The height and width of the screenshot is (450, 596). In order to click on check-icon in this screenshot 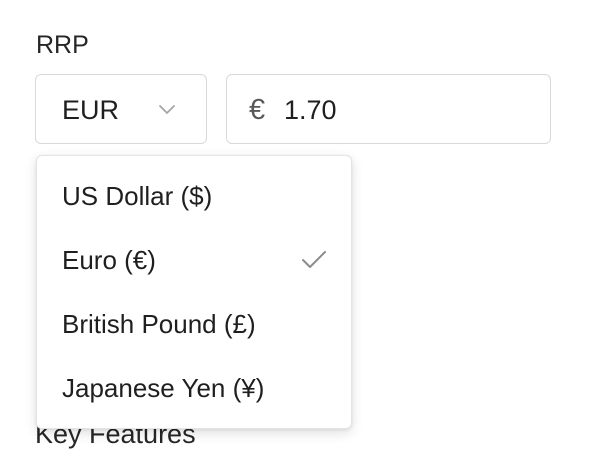, I will do `click(314, 259)`.